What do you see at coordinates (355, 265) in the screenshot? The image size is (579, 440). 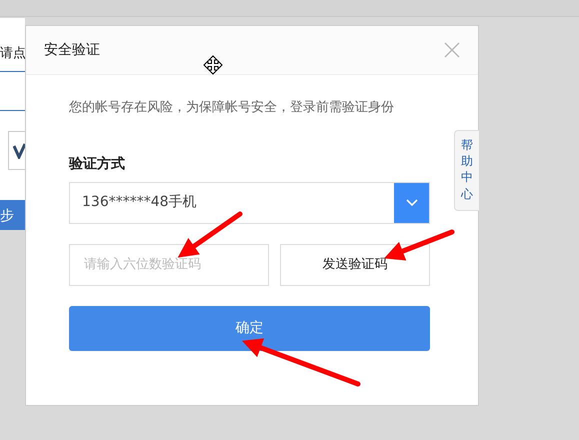 I see `send-code-button: 发送验证码` at bounding box center [355, 265].